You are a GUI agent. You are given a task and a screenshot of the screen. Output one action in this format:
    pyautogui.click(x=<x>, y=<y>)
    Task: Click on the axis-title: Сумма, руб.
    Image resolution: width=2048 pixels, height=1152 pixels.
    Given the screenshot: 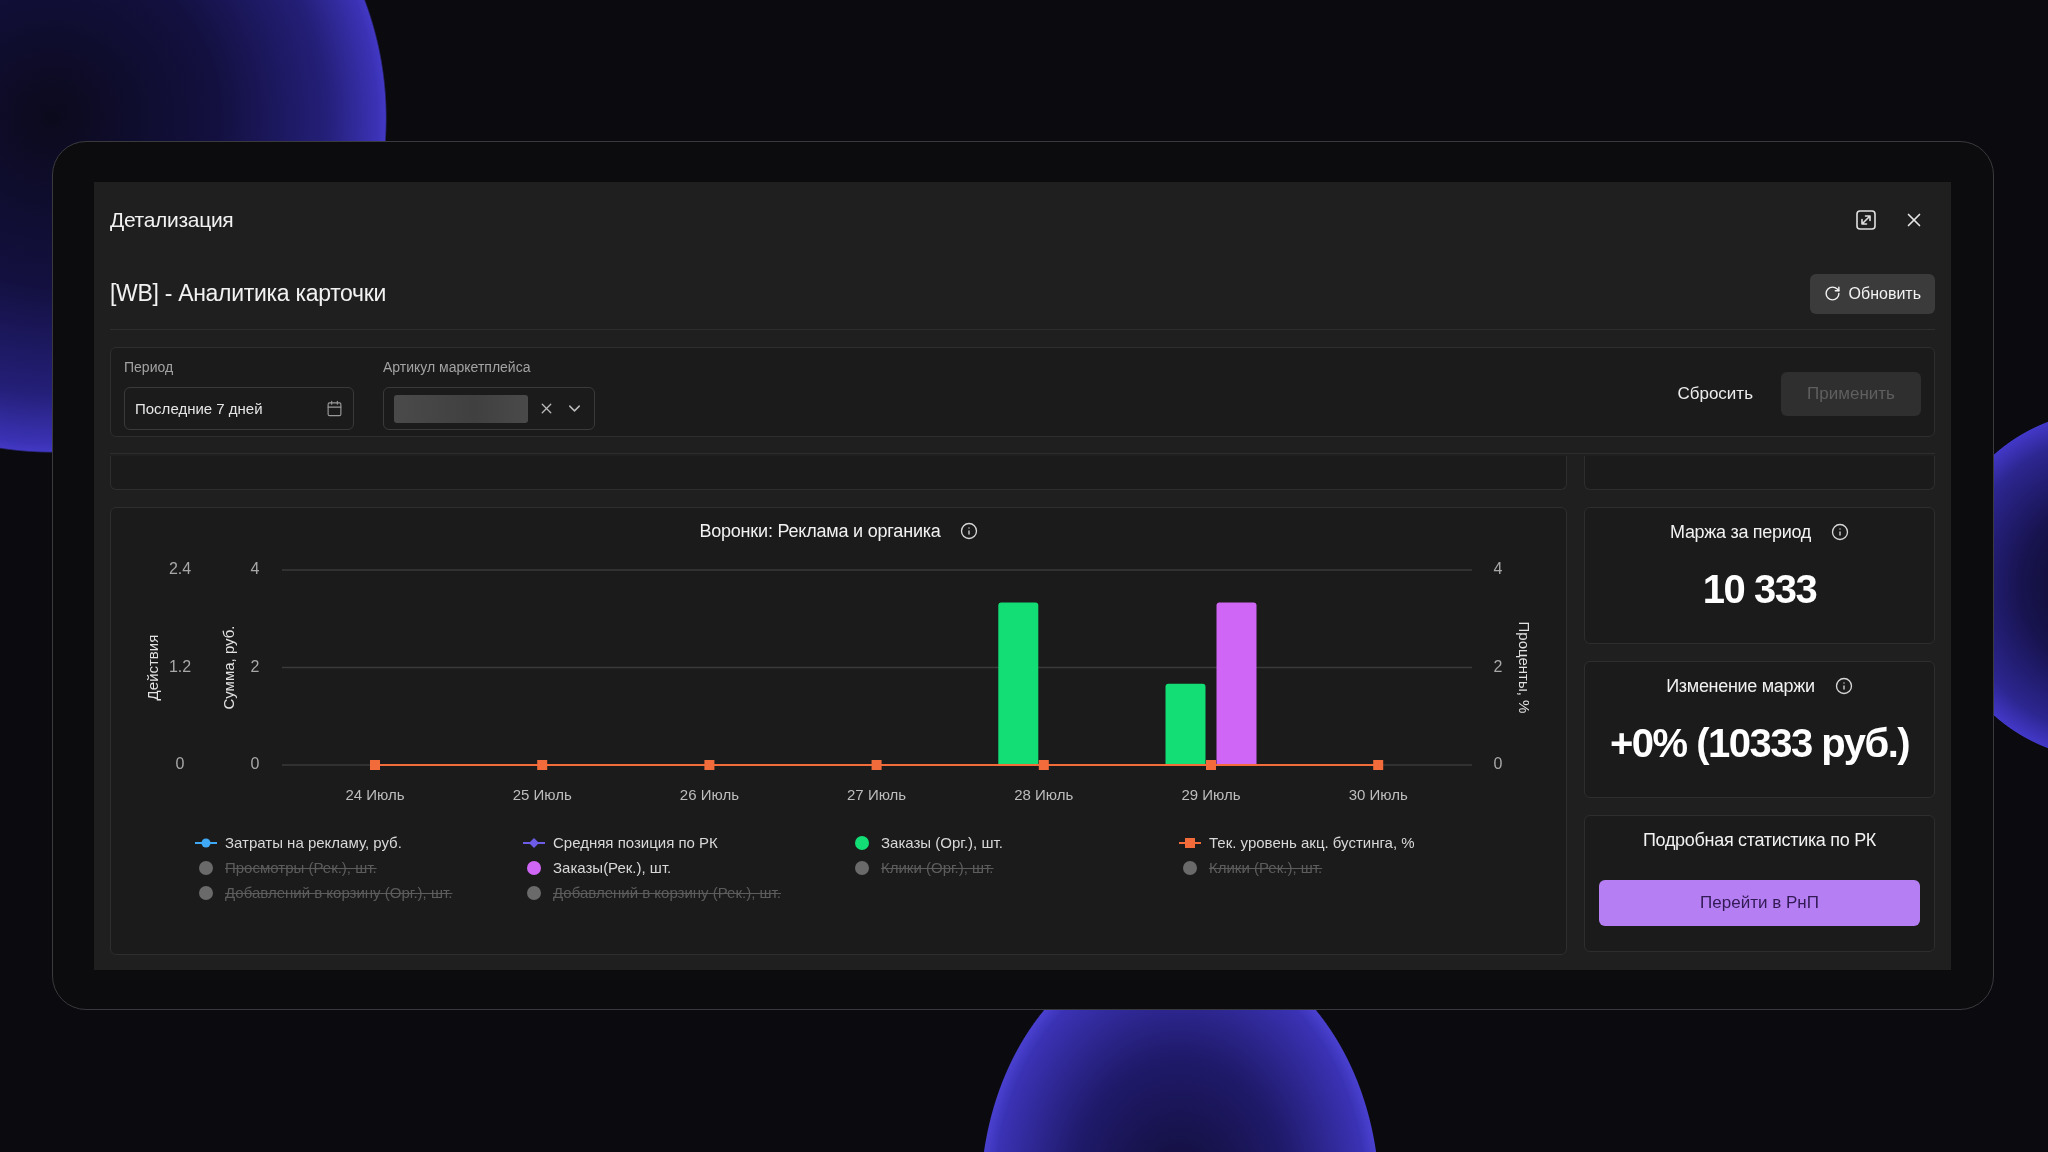 What is the action you would take?
    pyautogui.click(x=228, y=667)
    